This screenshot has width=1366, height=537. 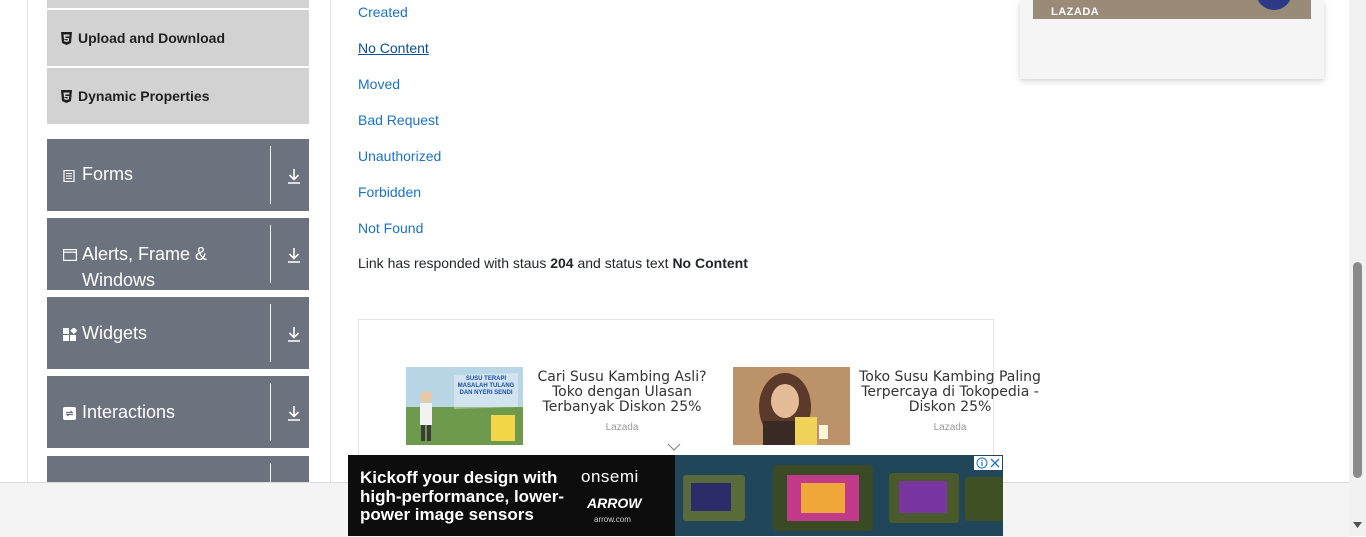 I want to click on banner-url: arrow.com, so click(x=612, y=519).